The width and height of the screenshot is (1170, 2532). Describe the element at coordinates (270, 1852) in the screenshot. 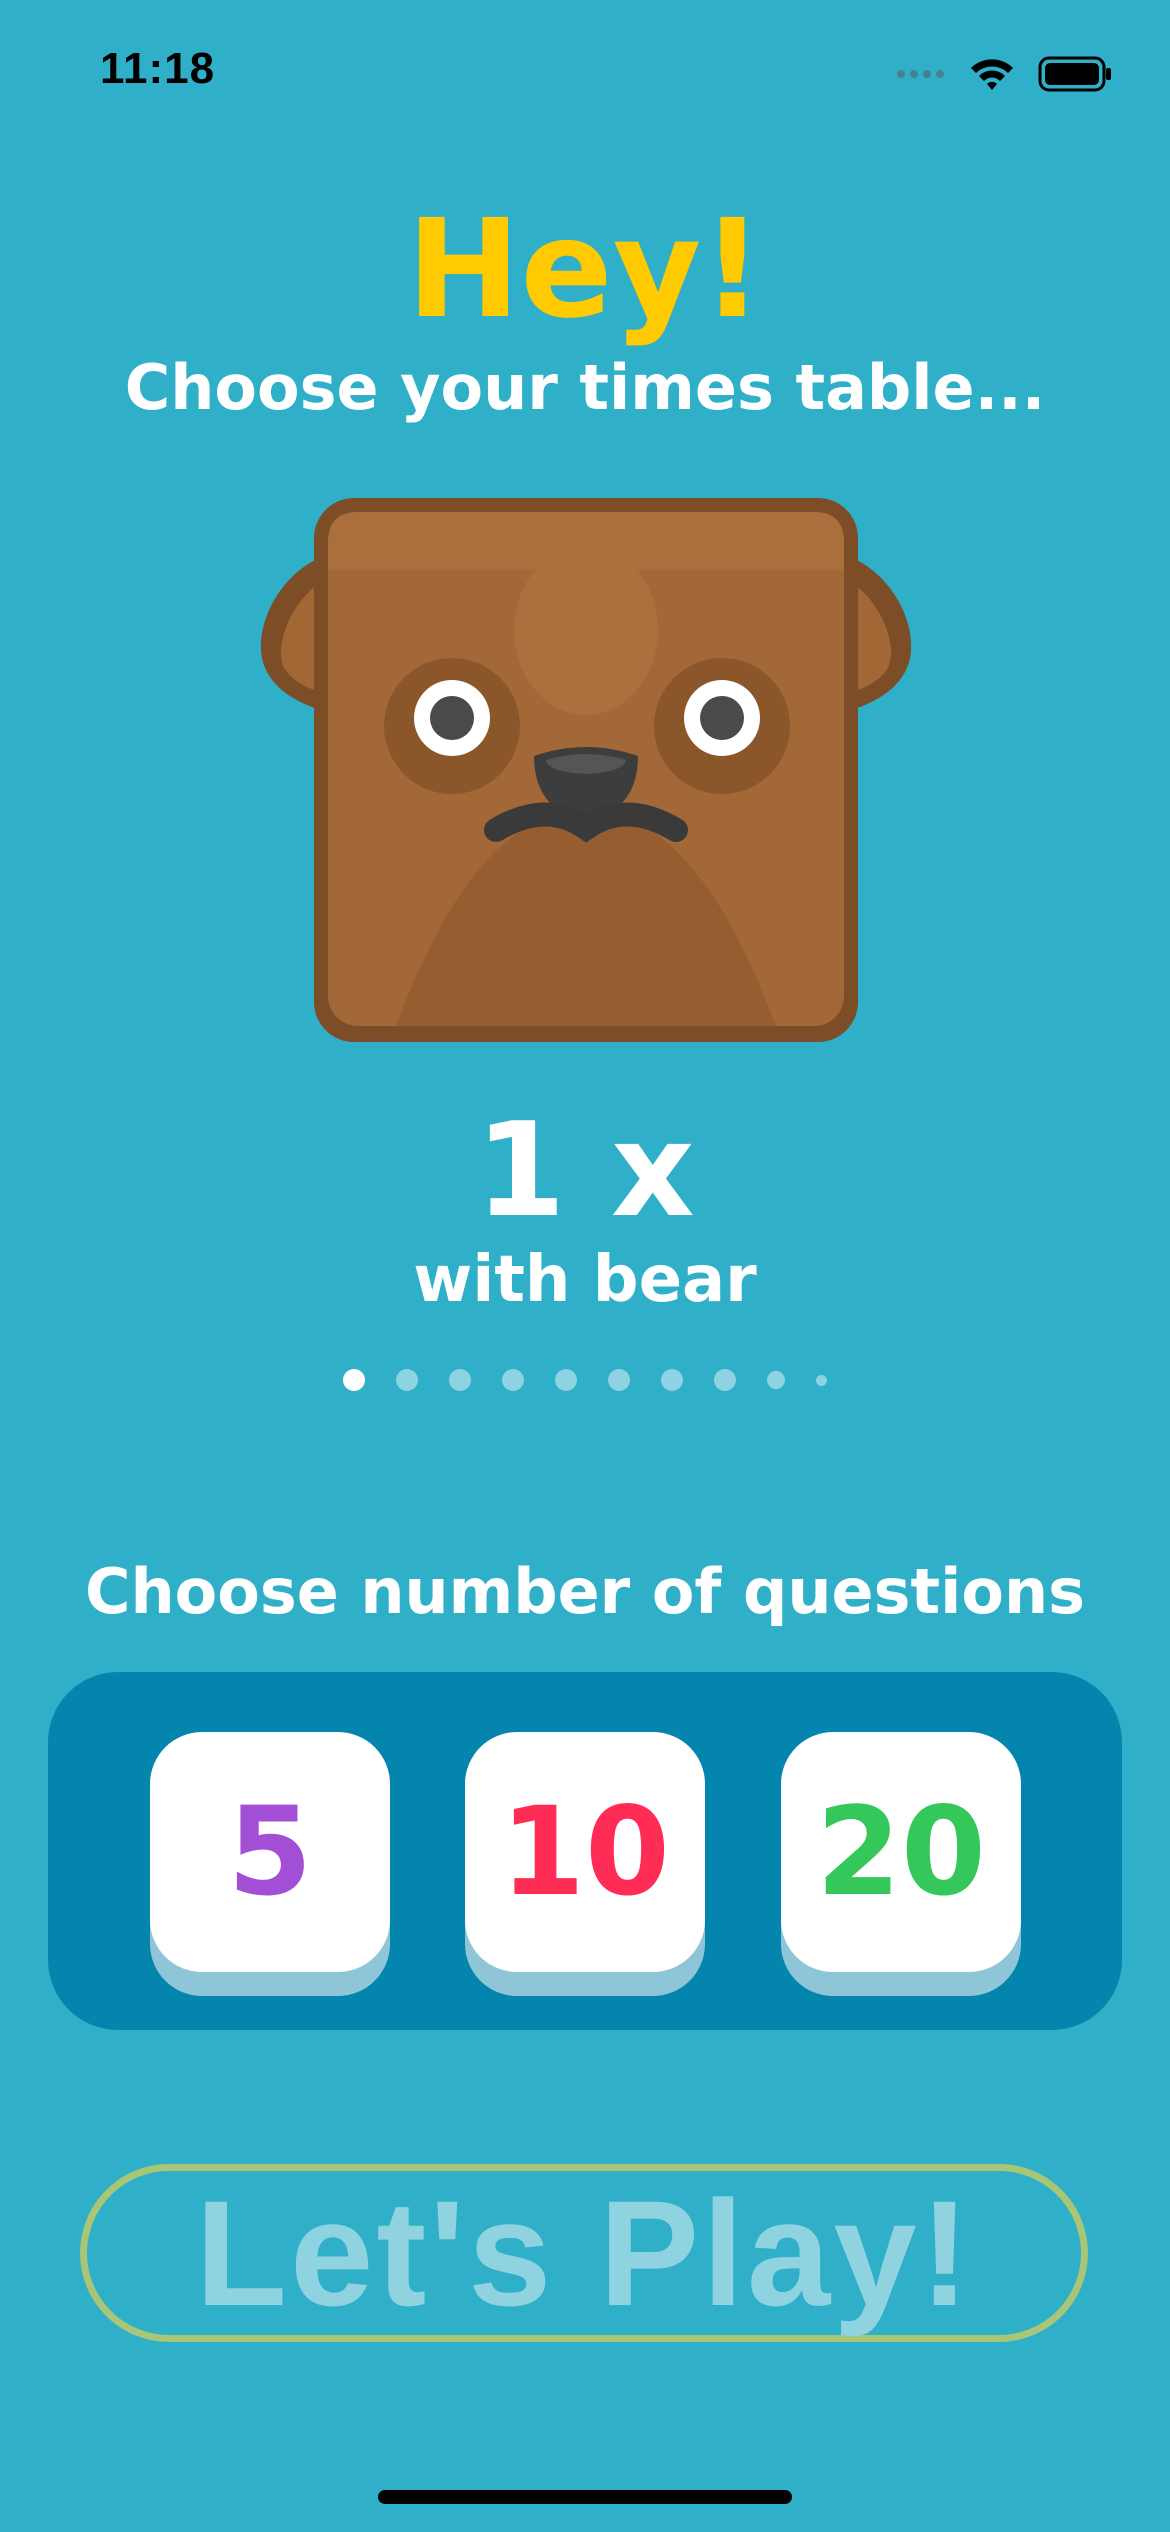

I see `questions-5-button: 5` at that location.